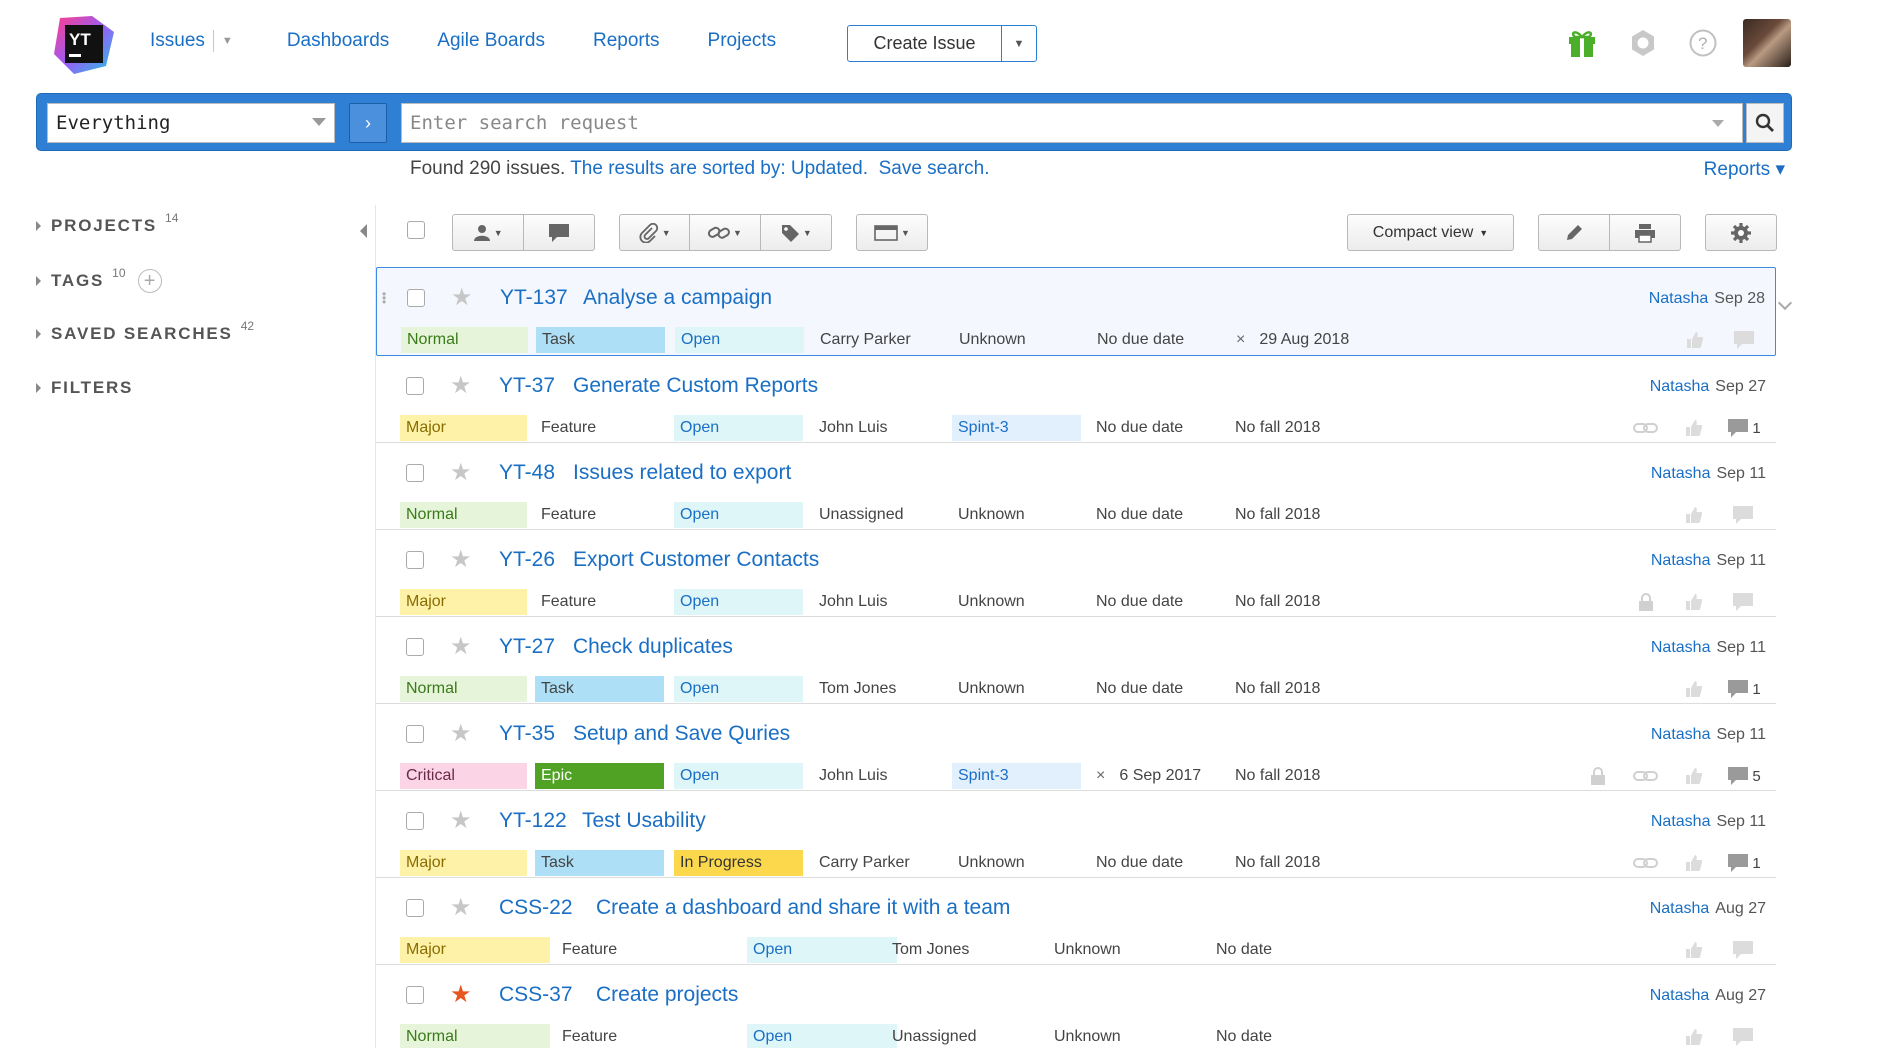 Image resolution: width=1881 pixels, height=1048 pixels. What do you see at coordinates (1703, 43) in the screenshot?
I see `help-icon: ?` at bounding box center [1703, 43].